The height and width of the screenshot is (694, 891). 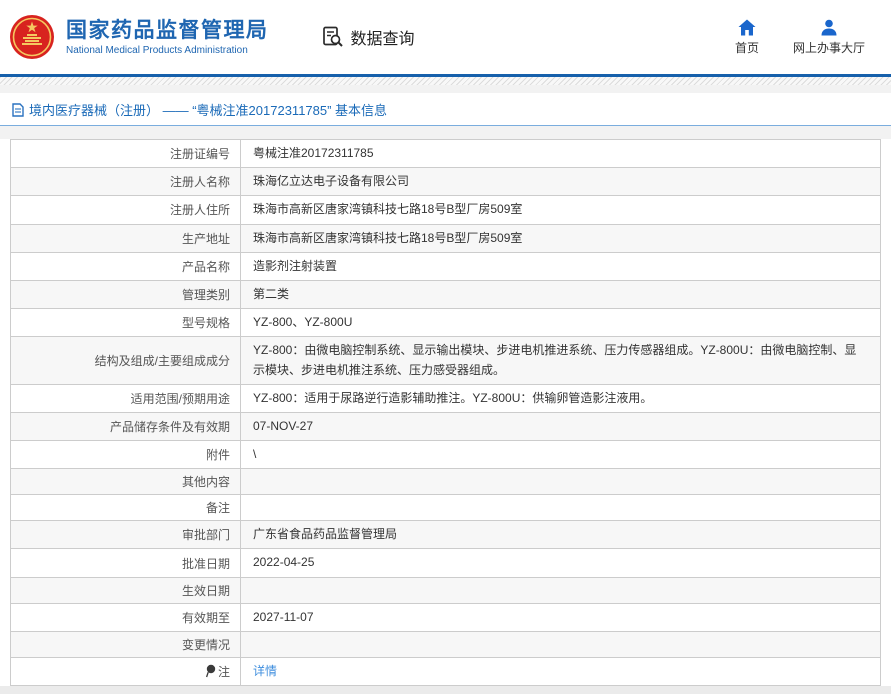 What do you see at coordinates (199, 210) in the screenshot?
I see `row-label-text: 注册人住所` at bounding box center [199, 210].